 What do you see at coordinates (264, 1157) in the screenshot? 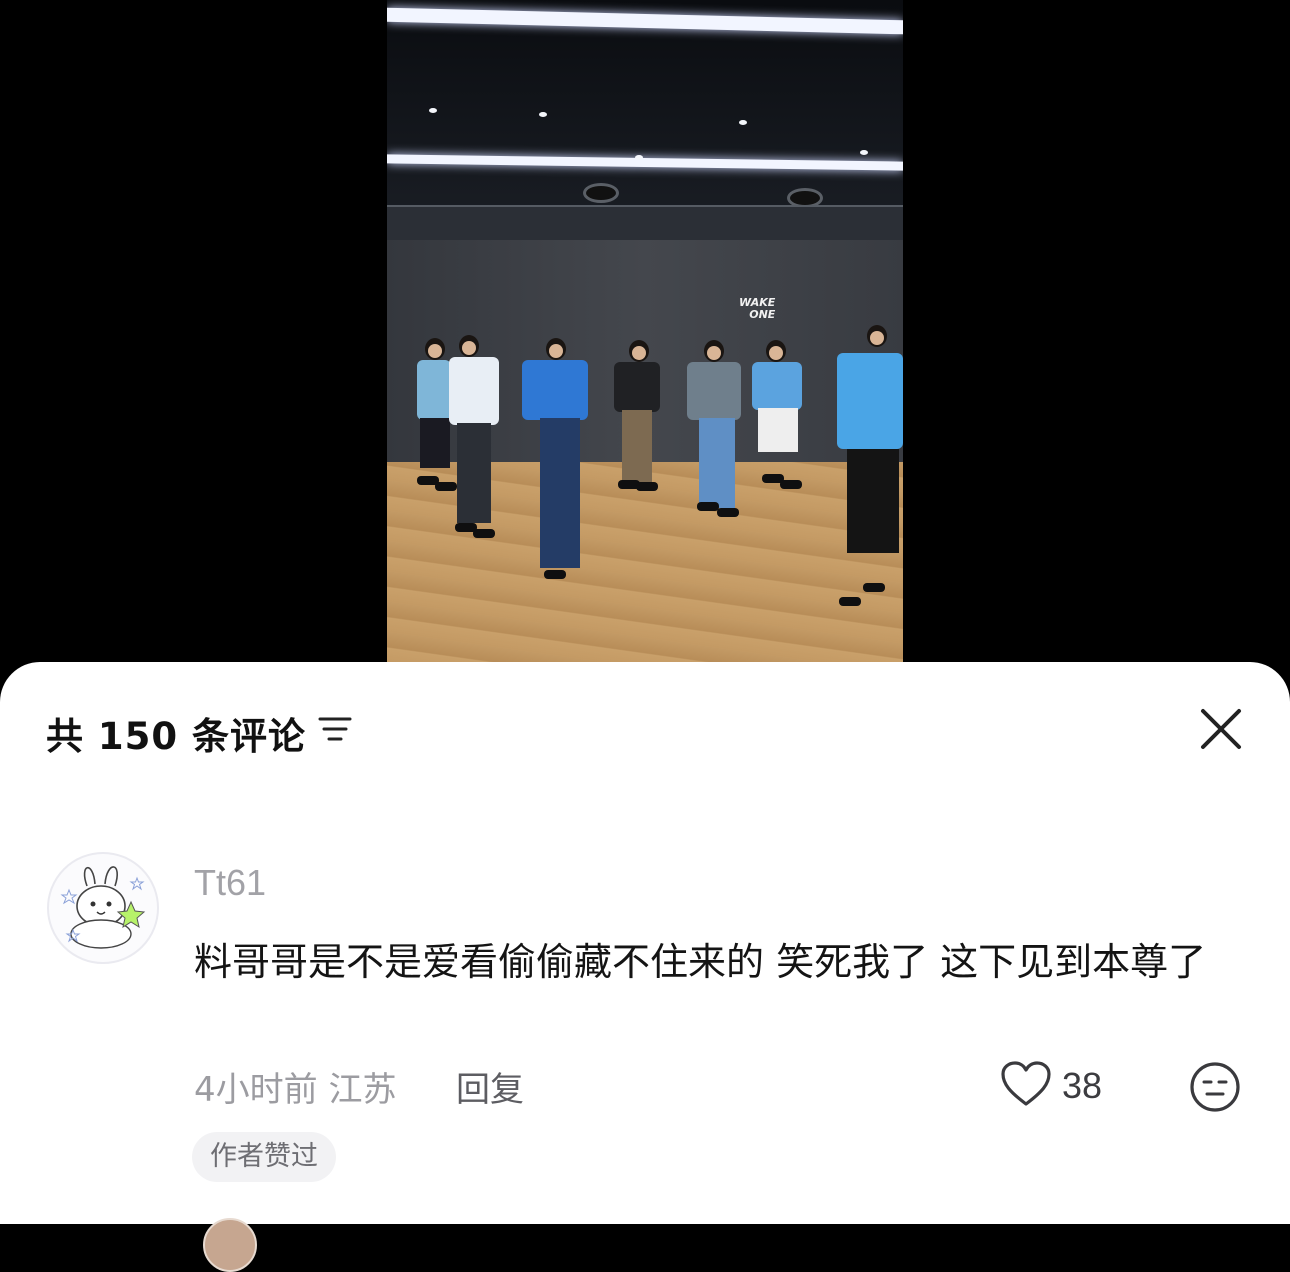
I see `author-liked-badge: 作者赞过` at bounding box center [264, 1157].